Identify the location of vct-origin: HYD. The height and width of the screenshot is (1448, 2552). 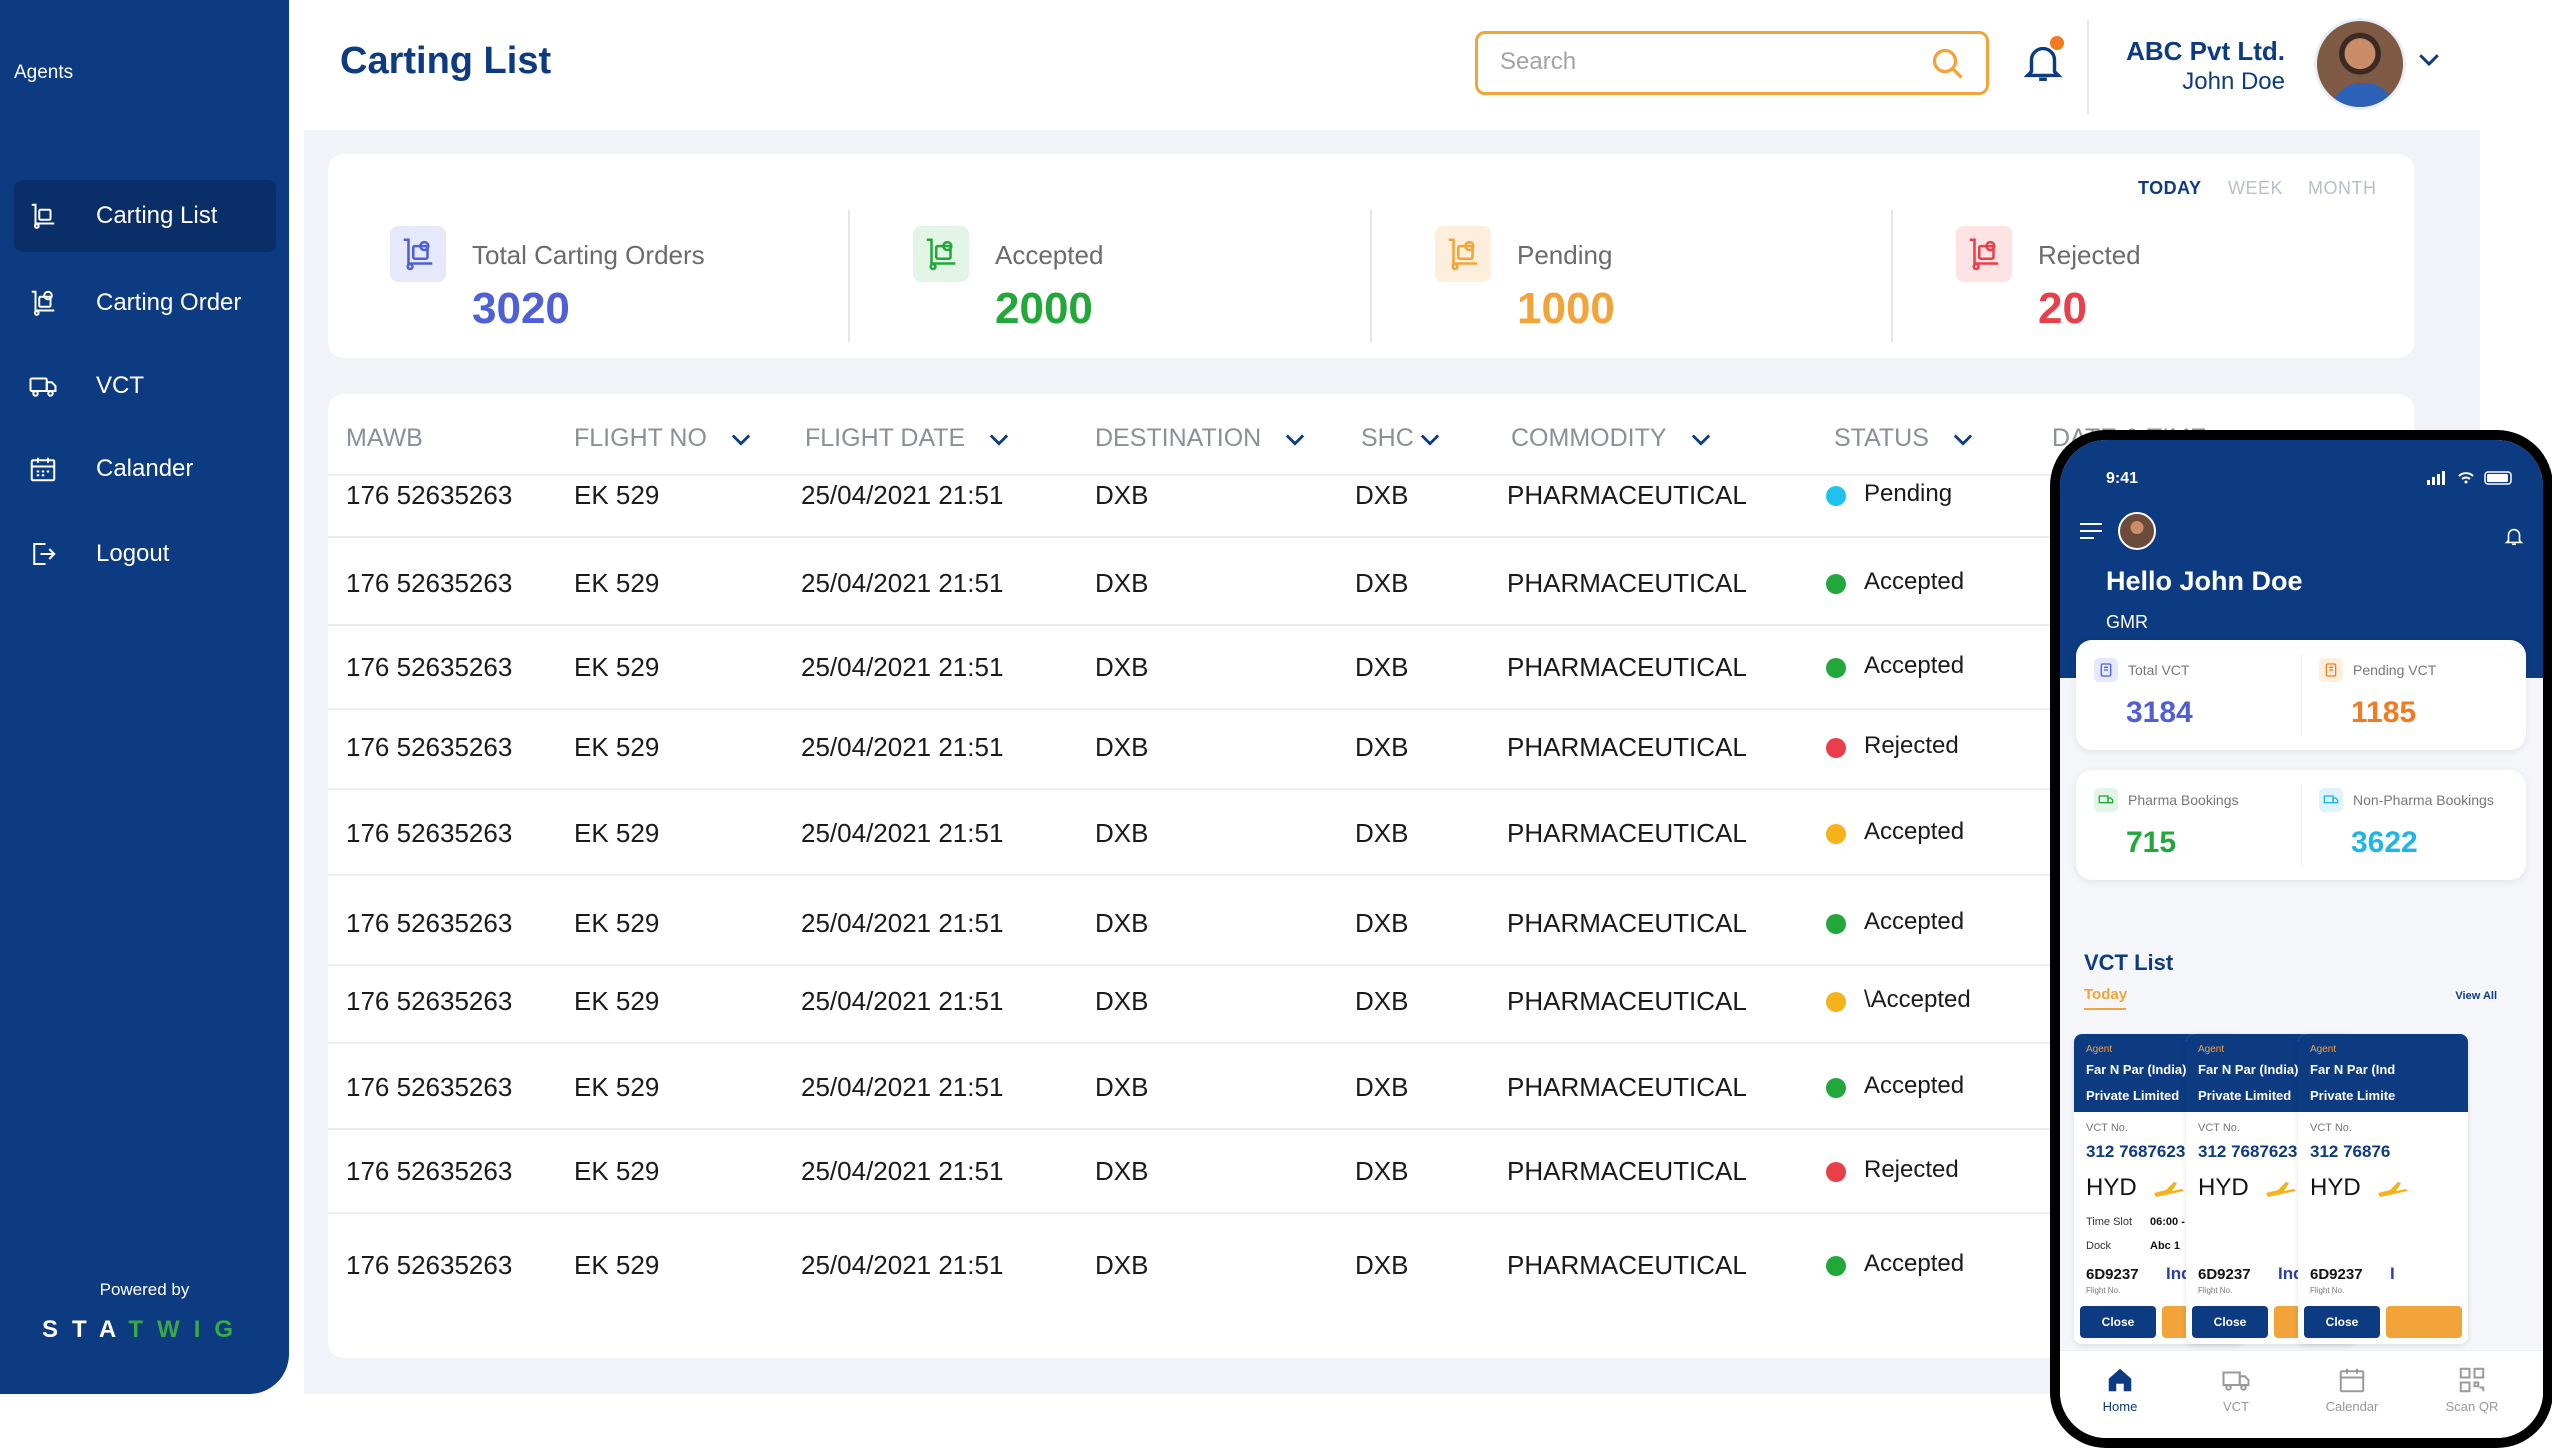
(2335, 1187).